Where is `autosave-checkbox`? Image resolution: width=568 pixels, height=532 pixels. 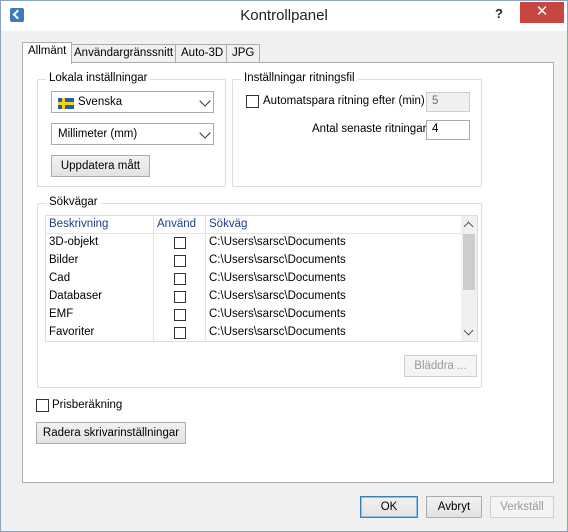 autosave-checkbox is located at coordinates (252, 101).